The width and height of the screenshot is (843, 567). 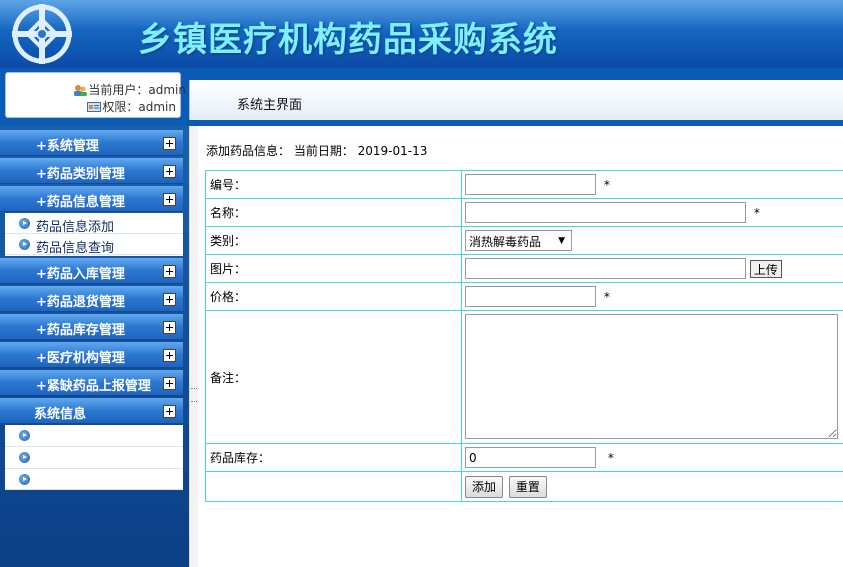 I want to click on category-selected-value: 消热解毒药品, so click(x=505, y=242).